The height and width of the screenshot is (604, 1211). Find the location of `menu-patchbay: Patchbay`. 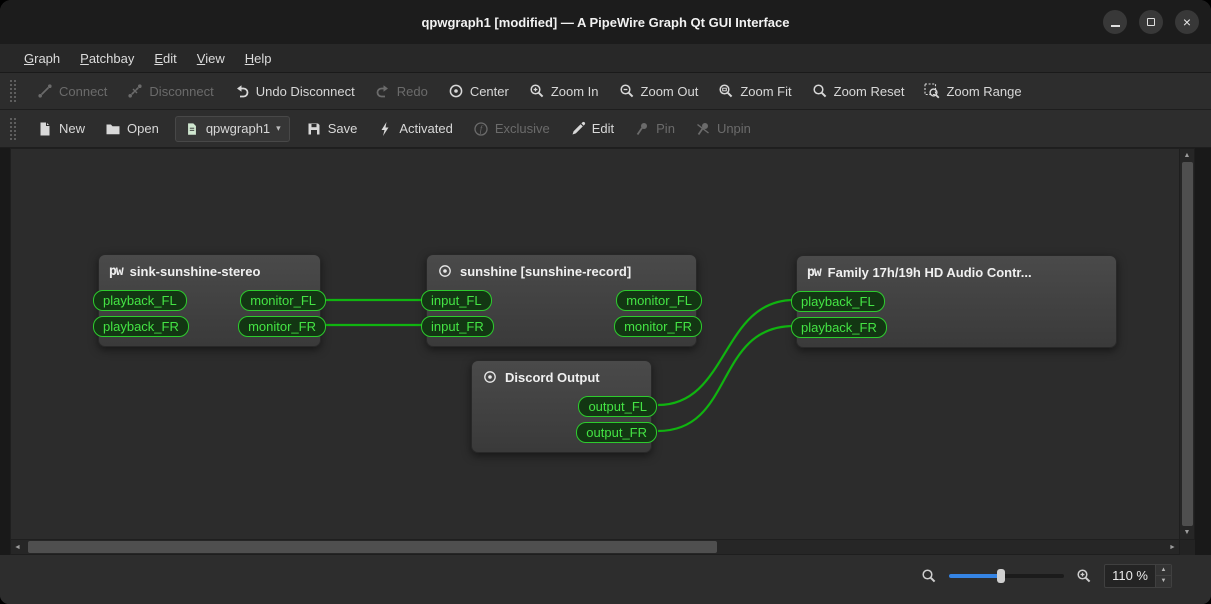

menu-patchbay: Patchbay is located at coordinates (107, 58).